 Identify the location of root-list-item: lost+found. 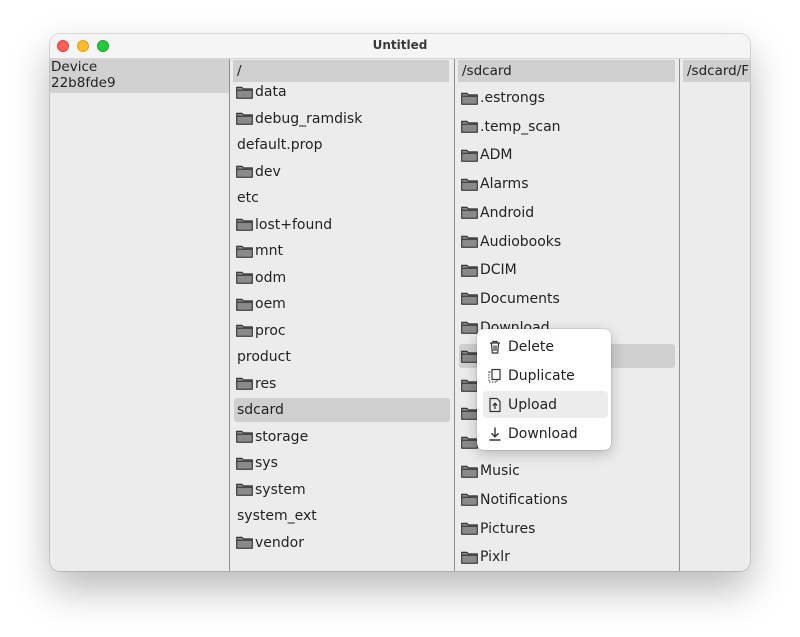
(342, 225).